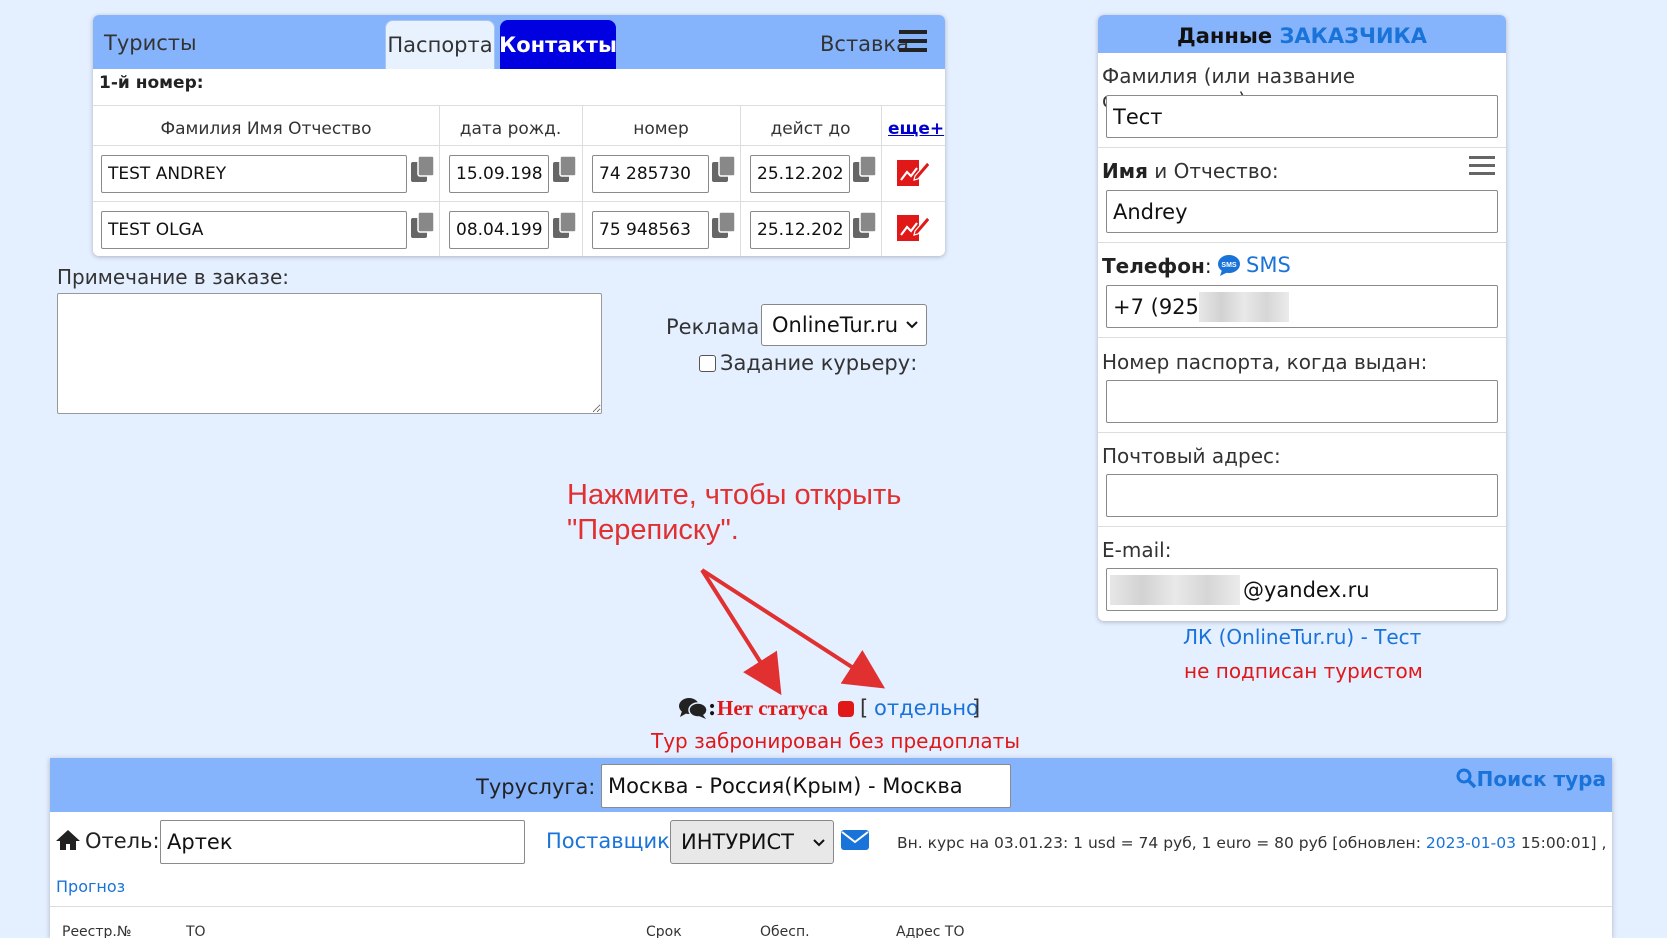  I want to click on bracket-close: ], so click(976, 708).